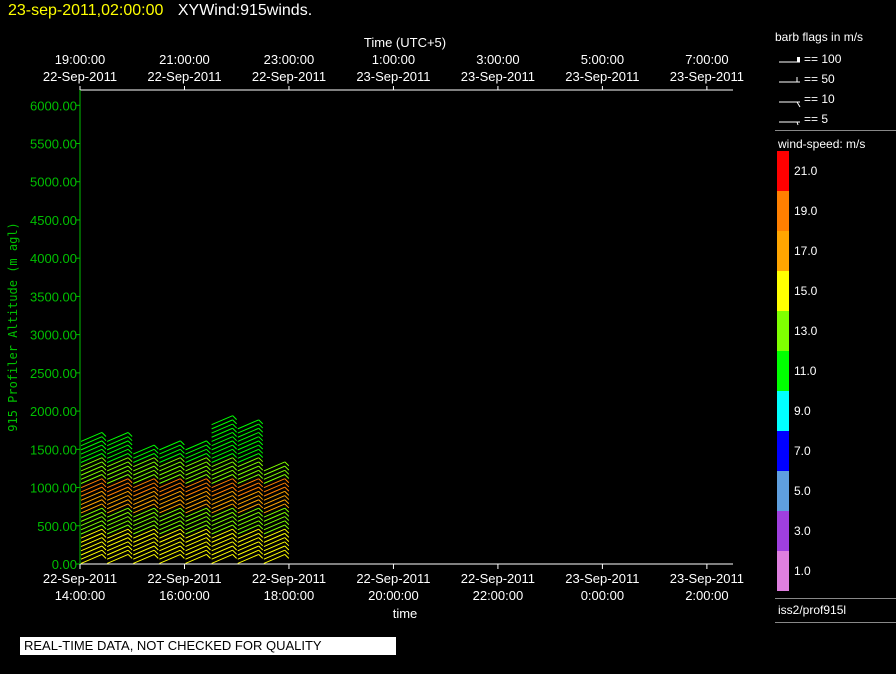 The image size is (896, 674). Describe the element at coordinates (602, 595) in the screenshot. I see `bottom-tick-time: 0:00:00` at that location.